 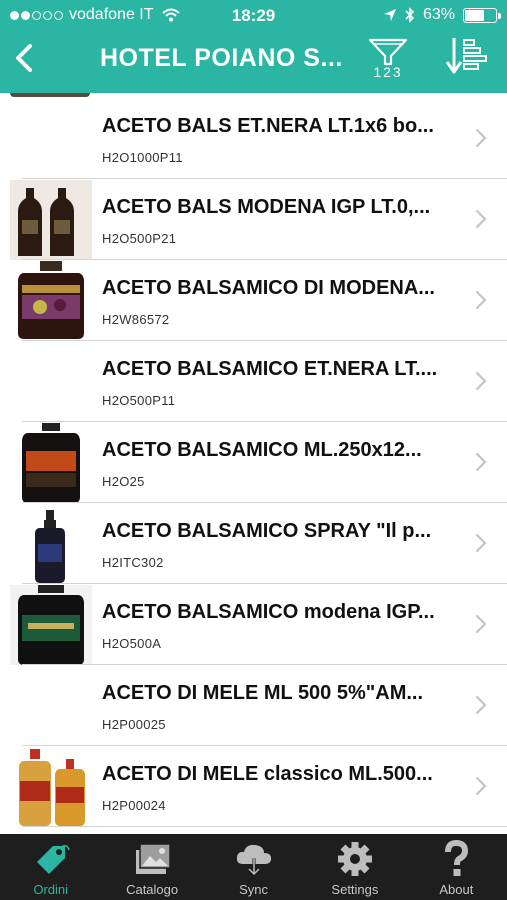 What do you see at coordinates (142, 157) in the screenshot?
I see `product-code: H2O1000P11` at bounding box center [142, 157].